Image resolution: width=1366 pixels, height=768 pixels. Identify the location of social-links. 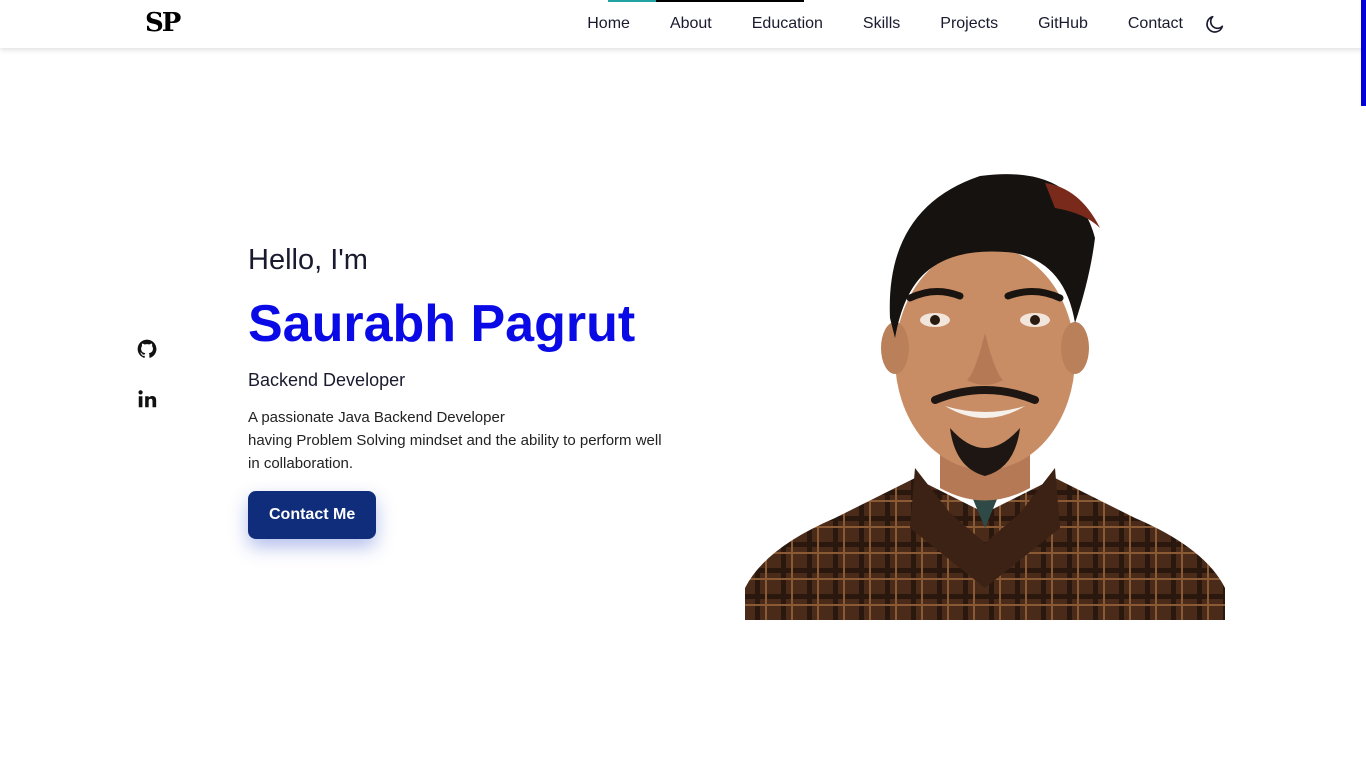
(147, 374).